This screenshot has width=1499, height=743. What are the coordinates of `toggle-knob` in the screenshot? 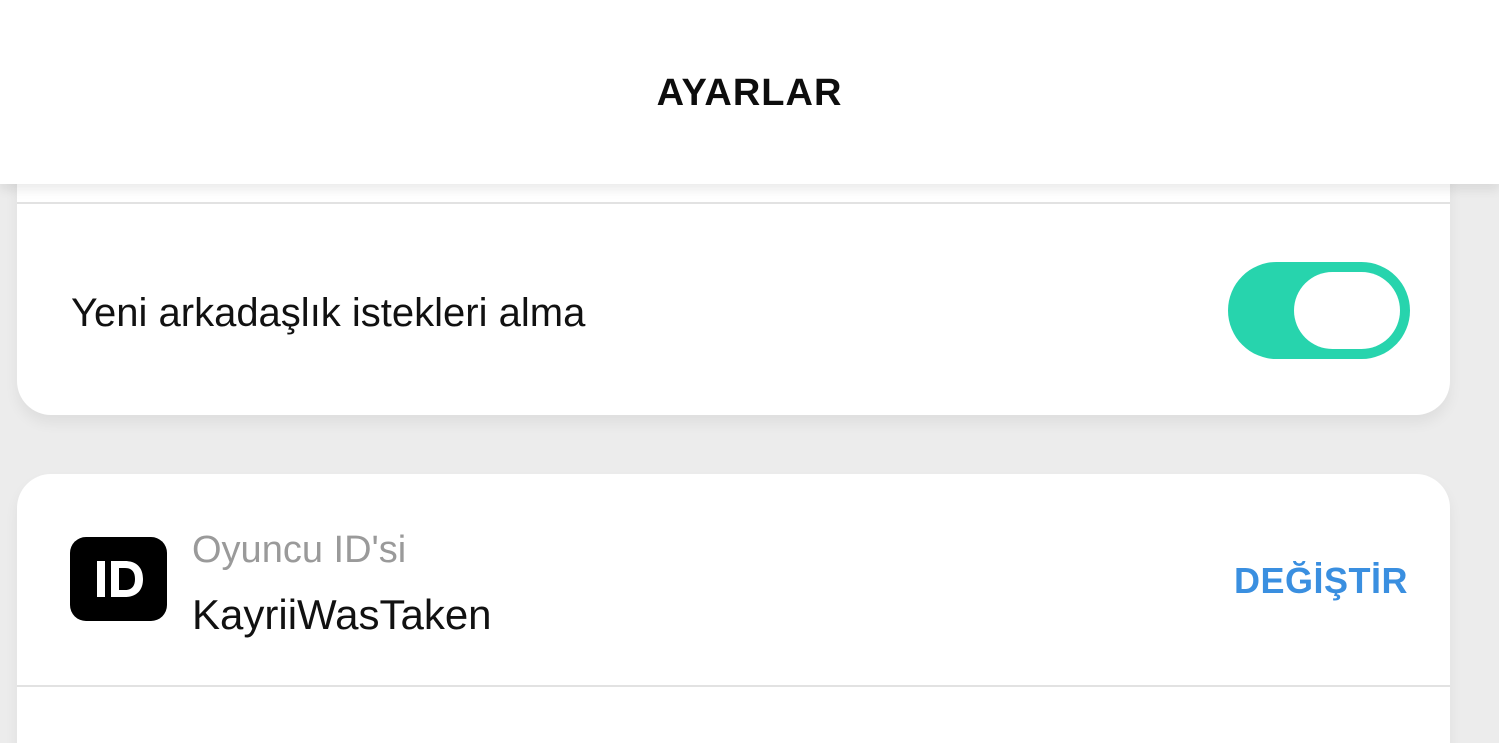 It's located at (1347, 310).